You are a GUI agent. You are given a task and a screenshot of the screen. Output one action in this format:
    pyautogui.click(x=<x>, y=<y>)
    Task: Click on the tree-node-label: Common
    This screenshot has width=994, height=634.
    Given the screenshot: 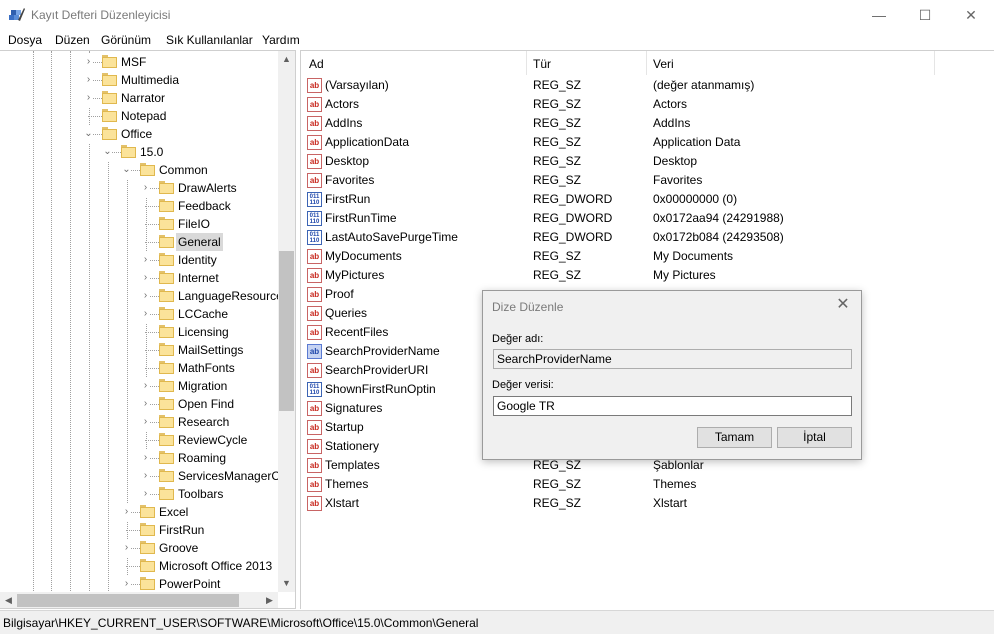 What is the action you would take?
    pyautogui.click(x=183, y=170)
    